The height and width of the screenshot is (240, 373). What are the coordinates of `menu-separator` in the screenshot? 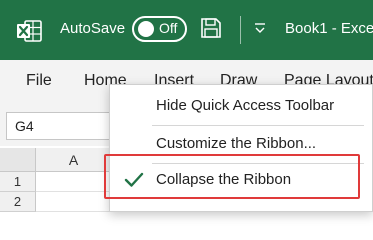 It's located at (258, 125).